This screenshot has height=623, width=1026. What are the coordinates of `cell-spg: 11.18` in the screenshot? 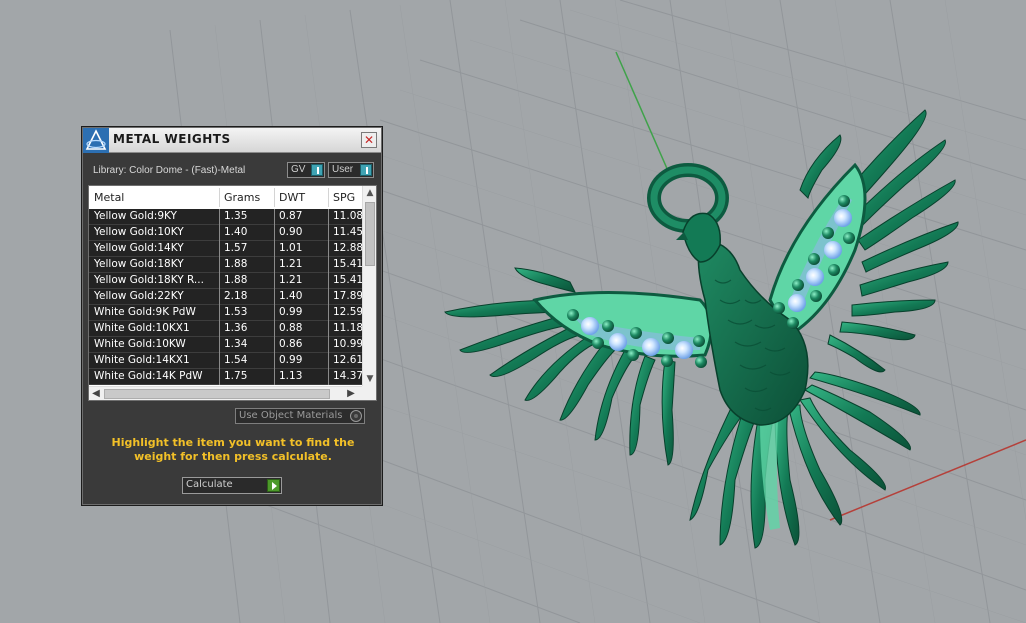 It's located at (347, 328).